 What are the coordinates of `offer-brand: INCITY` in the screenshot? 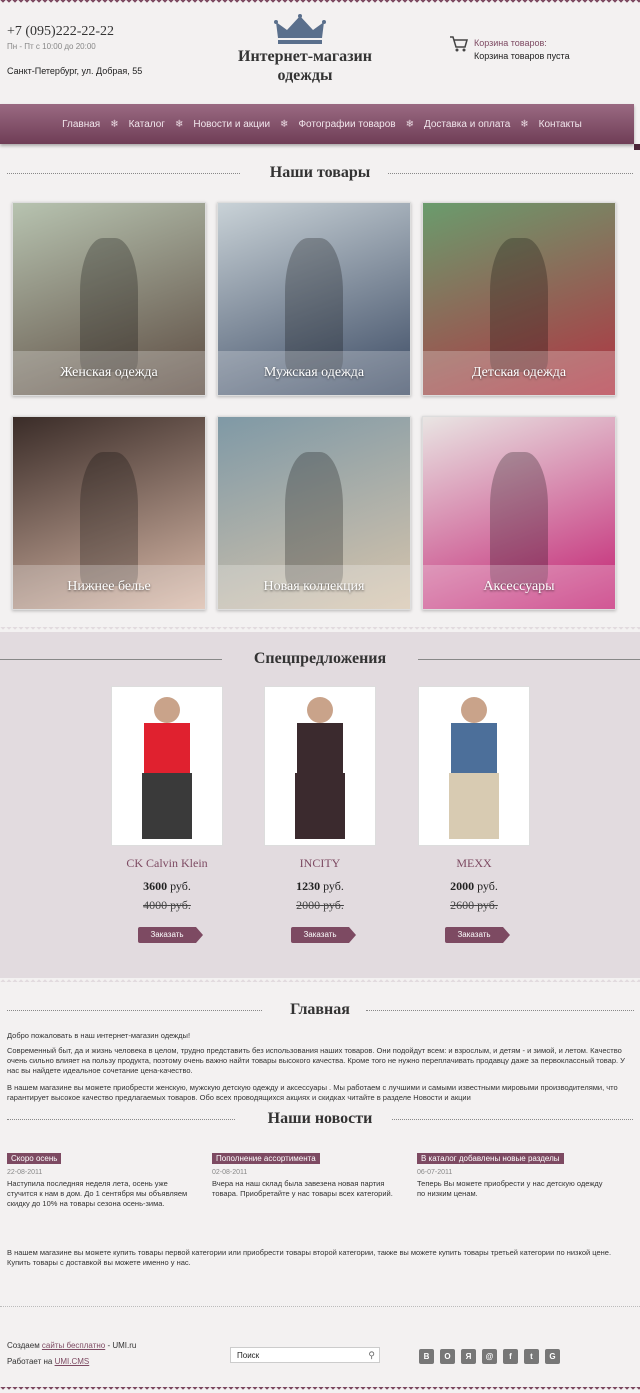 It's located at (320, 863).